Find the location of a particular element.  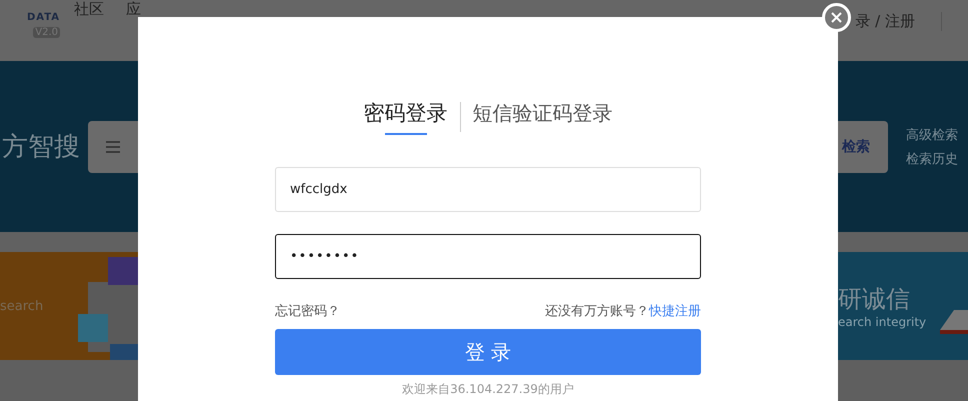

password-field: •••••••• is located at coordinates (488, 256).